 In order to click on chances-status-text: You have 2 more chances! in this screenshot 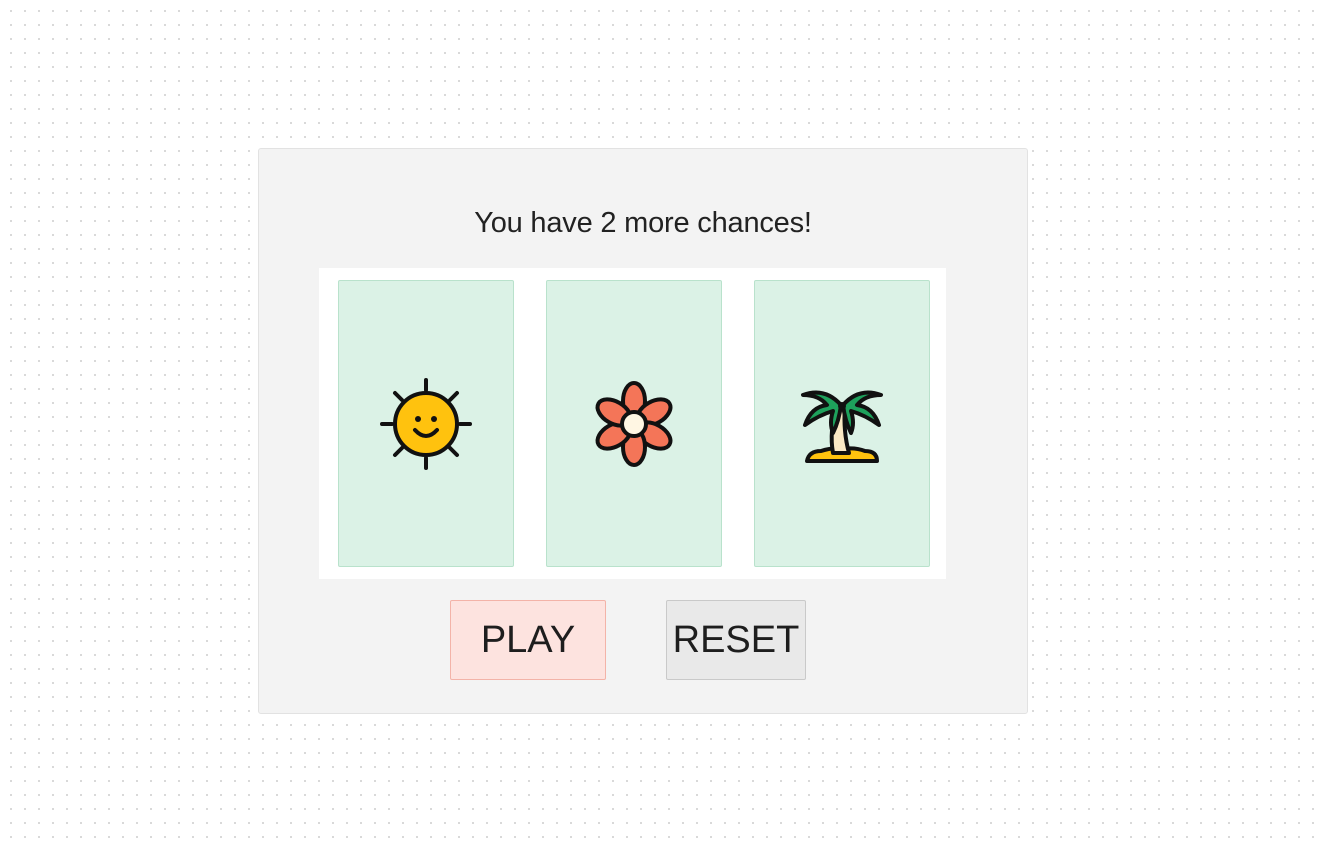, I will do `click(643, 223)`.